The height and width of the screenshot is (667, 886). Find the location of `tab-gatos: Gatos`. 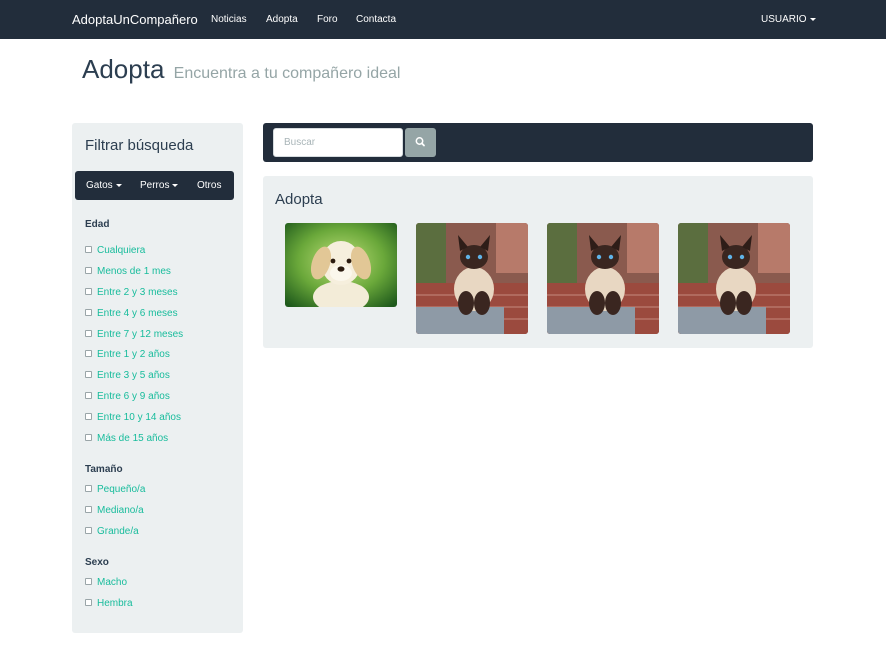

tab-gatos: Gatos is located at coordinates (104, 185).